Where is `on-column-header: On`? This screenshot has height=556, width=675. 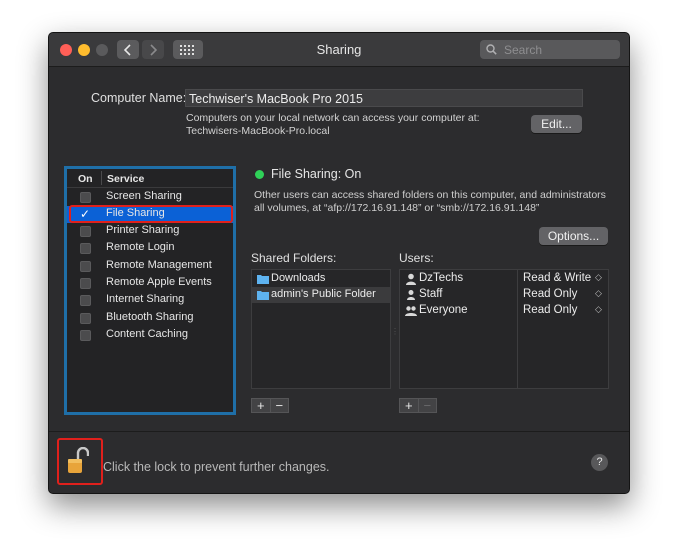
on-column-header: On is located at coordinates (85, 179).